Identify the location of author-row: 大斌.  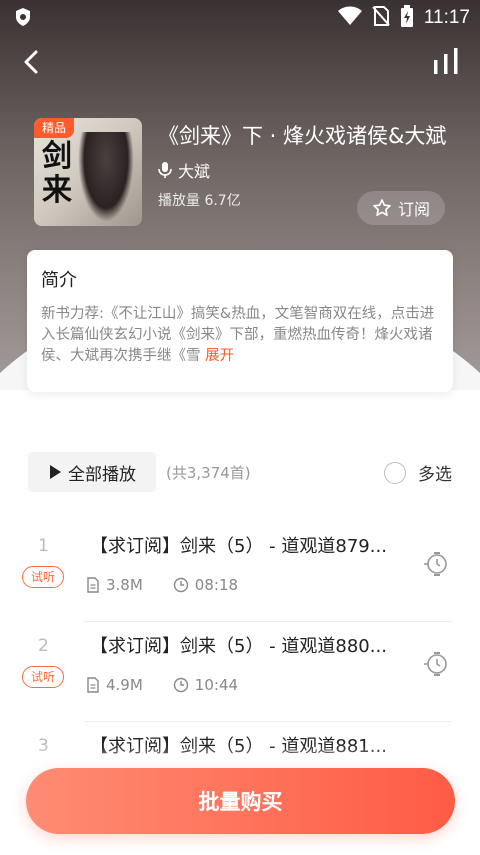
(184, 170).